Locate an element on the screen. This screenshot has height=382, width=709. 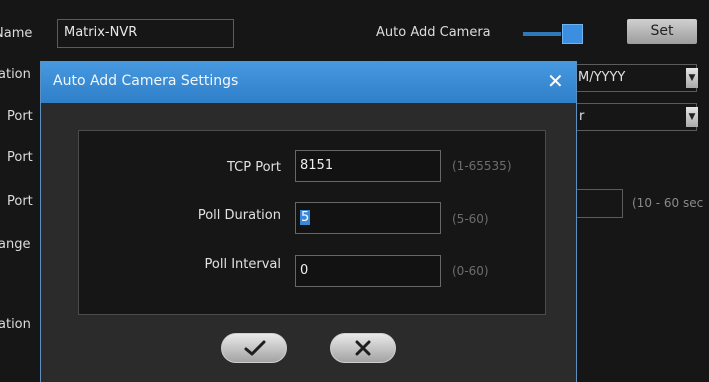
poll-duration-range: (5-60) is located at coordinates (470, 219).